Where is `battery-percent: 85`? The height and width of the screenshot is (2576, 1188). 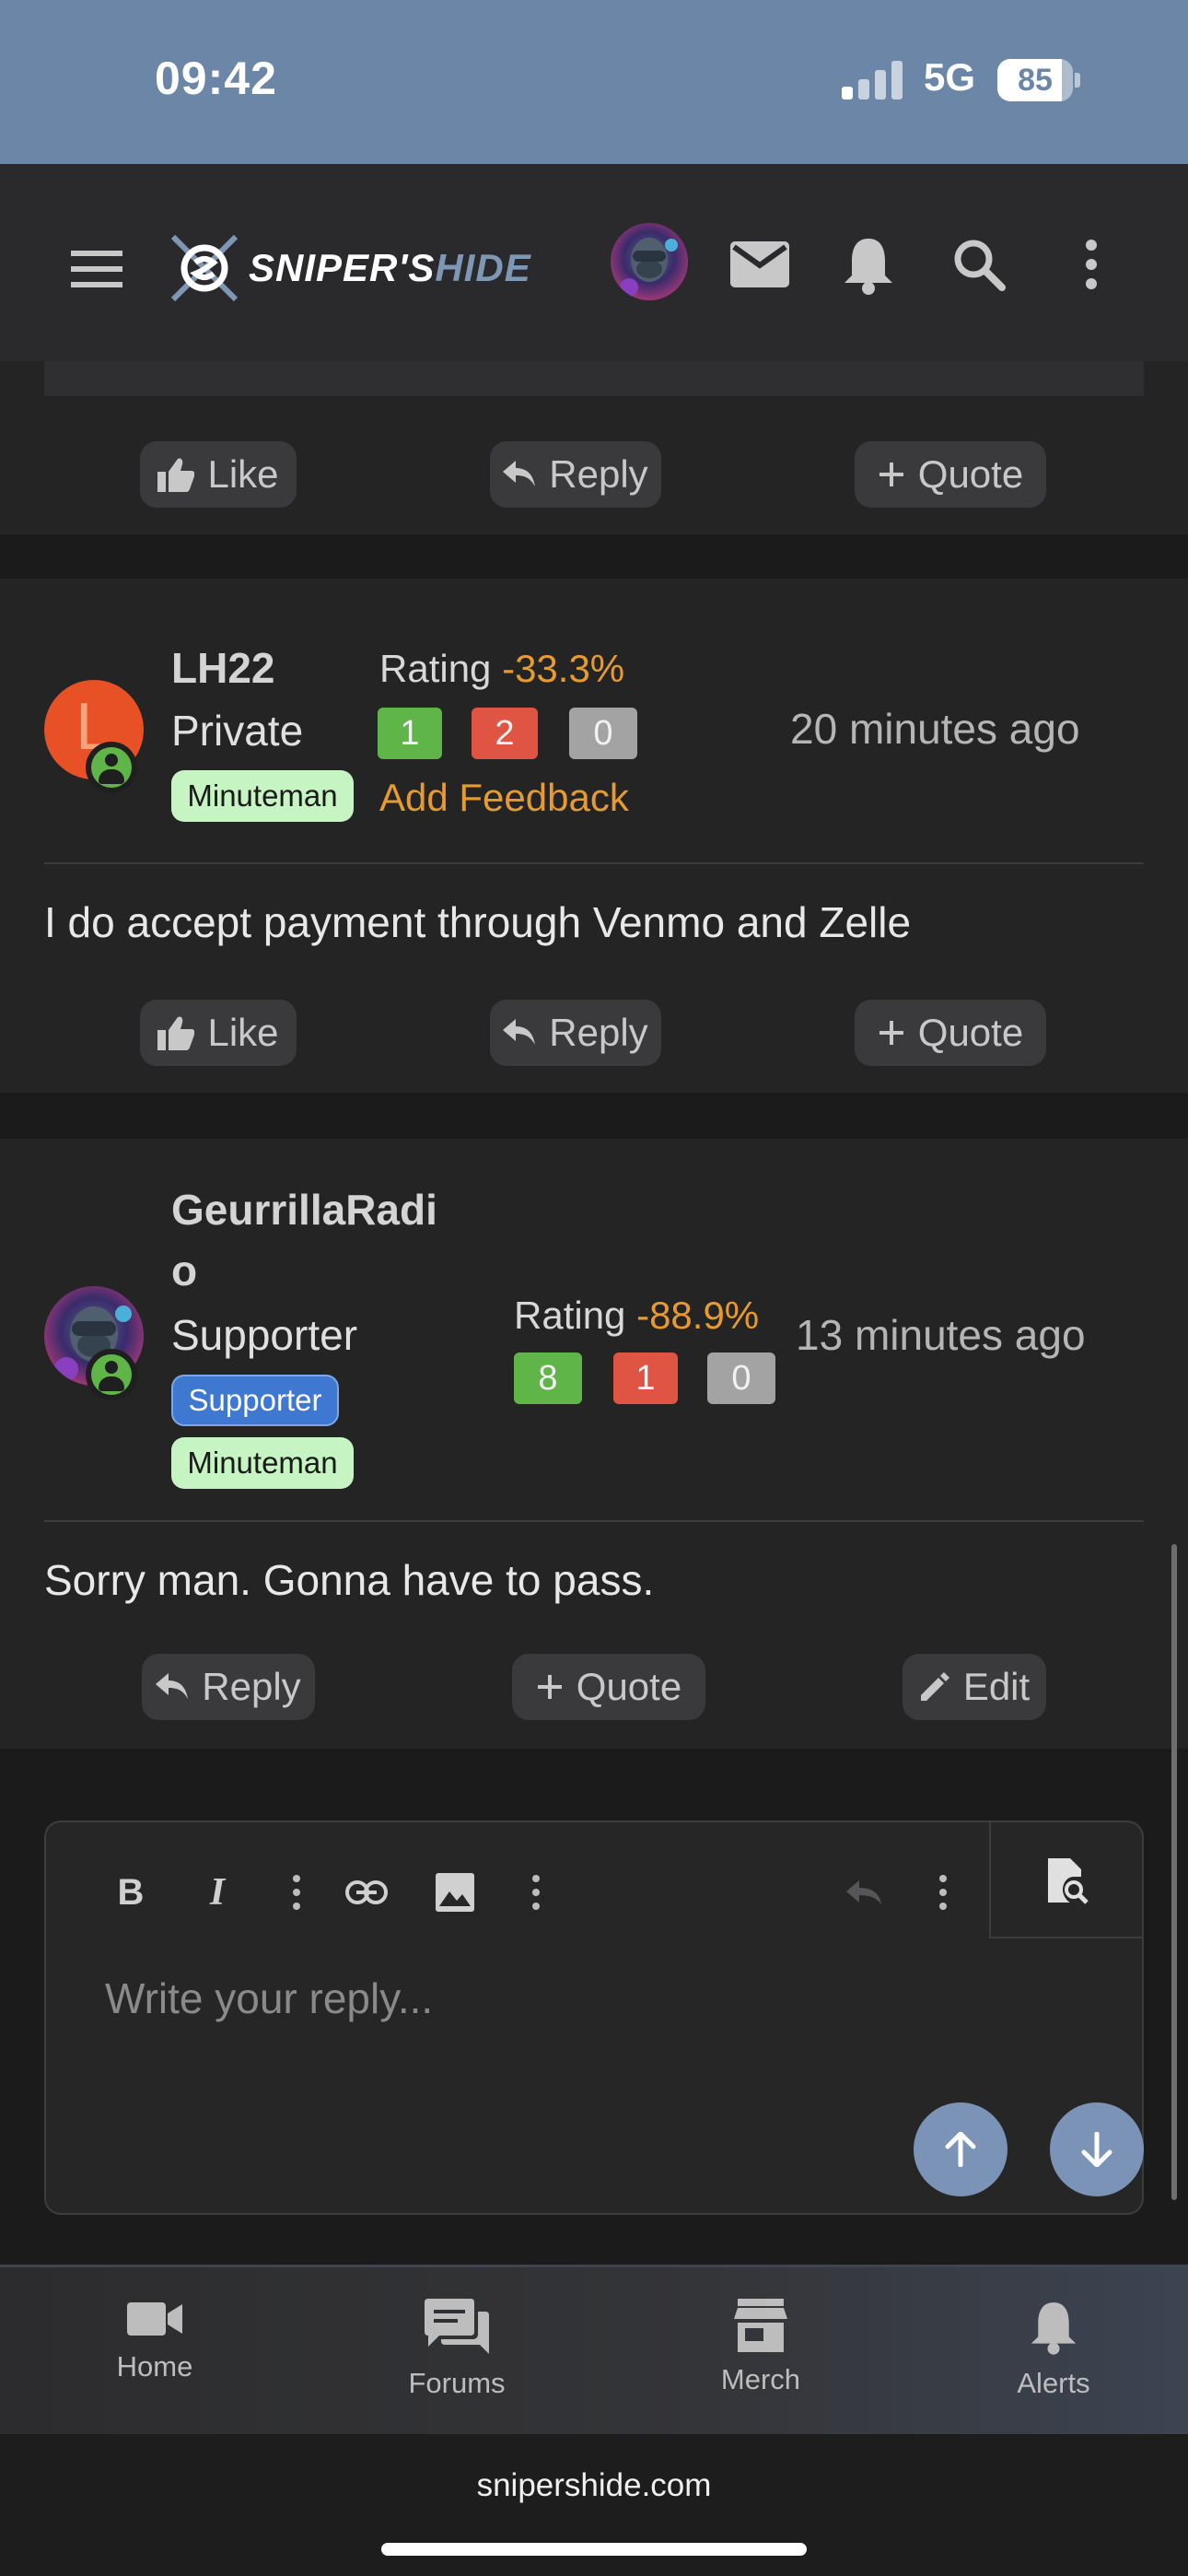
battery-percent: 85 is located at coordinates (1035, 80).